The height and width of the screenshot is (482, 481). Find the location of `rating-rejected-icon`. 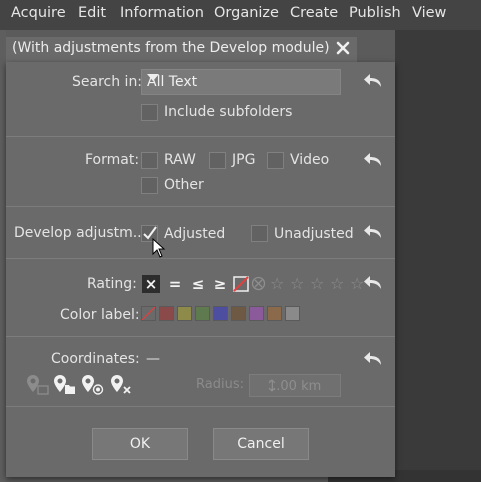

rating-rejected-icon is located at coordinates (258, 283).